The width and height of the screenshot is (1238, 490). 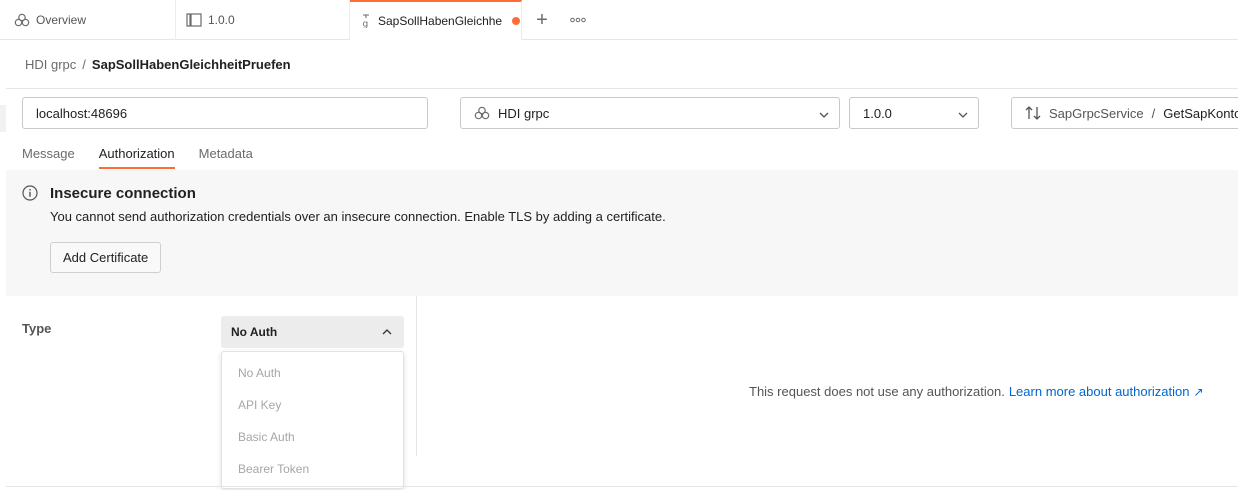 I want to click on server-url-input: localhost:48696, so click(x=225, y=113).